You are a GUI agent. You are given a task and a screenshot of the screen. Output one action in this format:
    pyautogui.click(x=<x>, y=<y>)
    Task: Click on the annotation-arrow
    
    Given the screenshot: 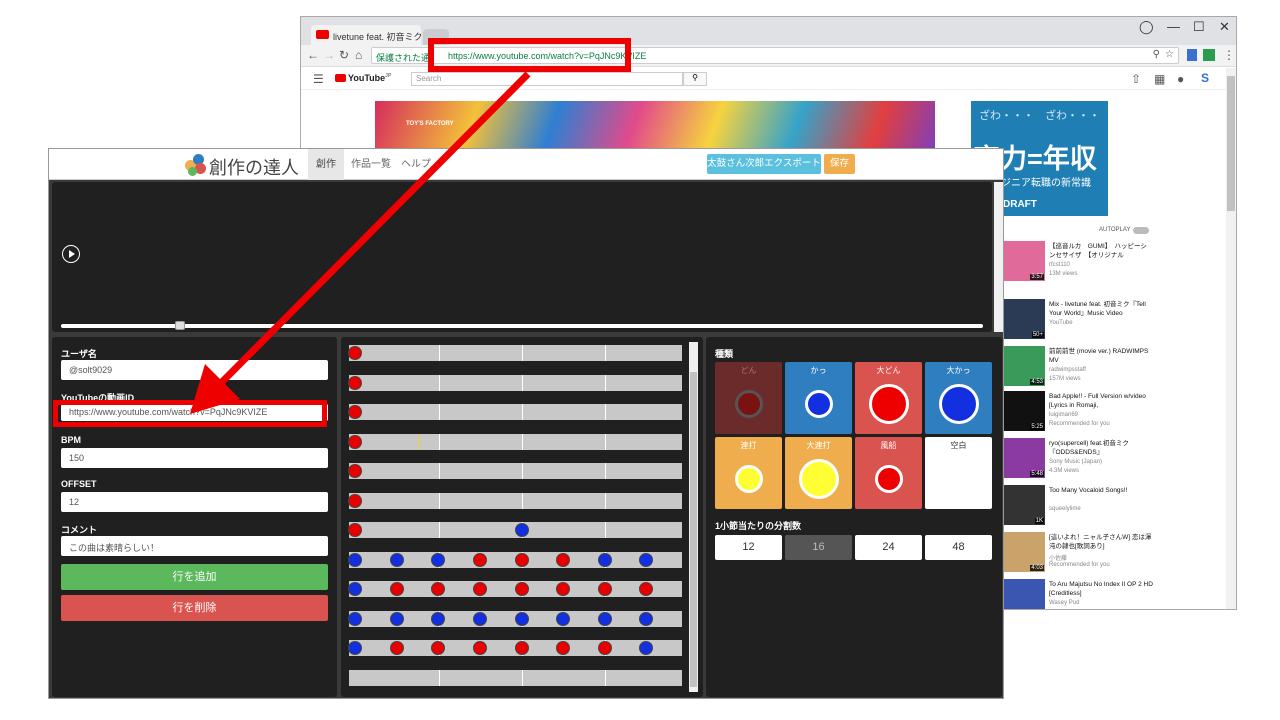 What is the action you would take?
    pyautogui.click(x=360, y=242)
    